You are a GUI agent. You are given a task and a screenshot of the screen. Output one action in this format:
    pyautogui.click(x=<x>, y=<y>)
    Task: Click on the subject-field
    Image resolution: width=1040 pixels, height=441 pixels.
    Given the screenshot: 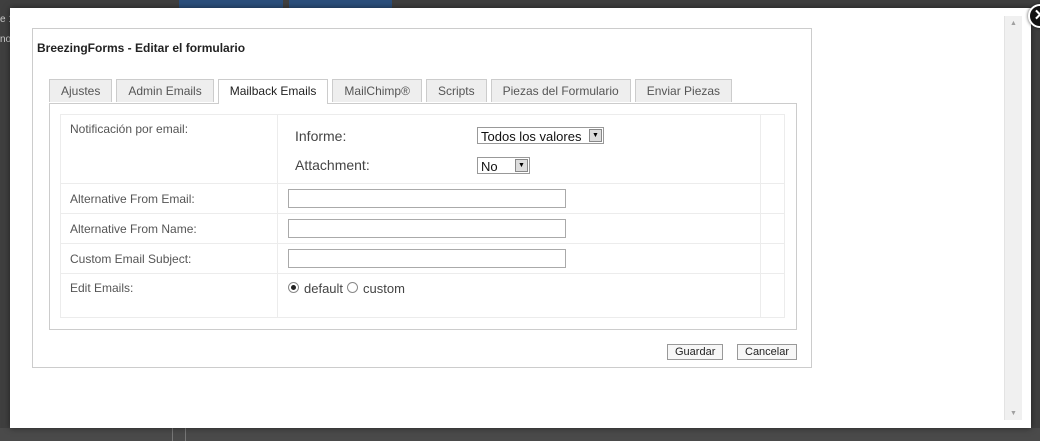 What is the action you would take?
    pyautogui.click(x=427, y=258)
    